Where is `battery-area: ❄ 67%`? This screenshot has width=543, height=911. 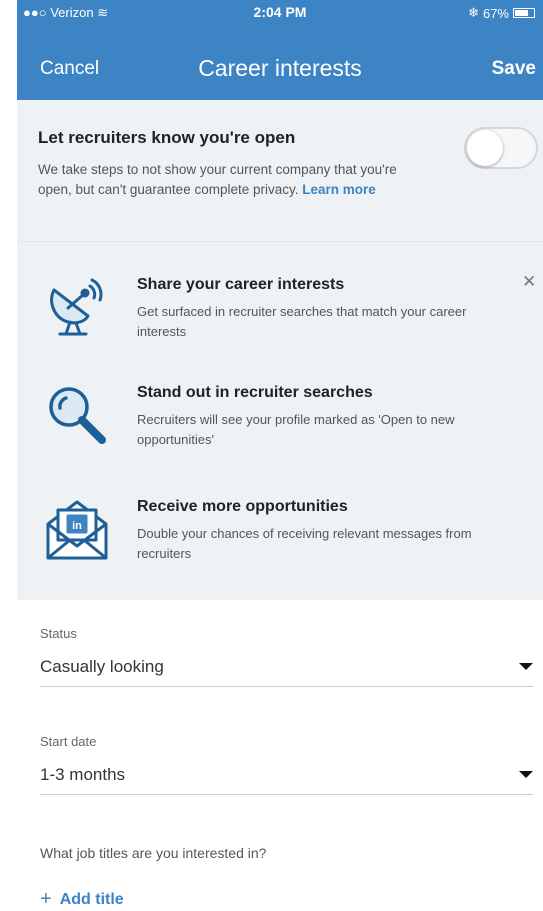
battery-area: ❄ 67% is located at coordinates (501, 13).